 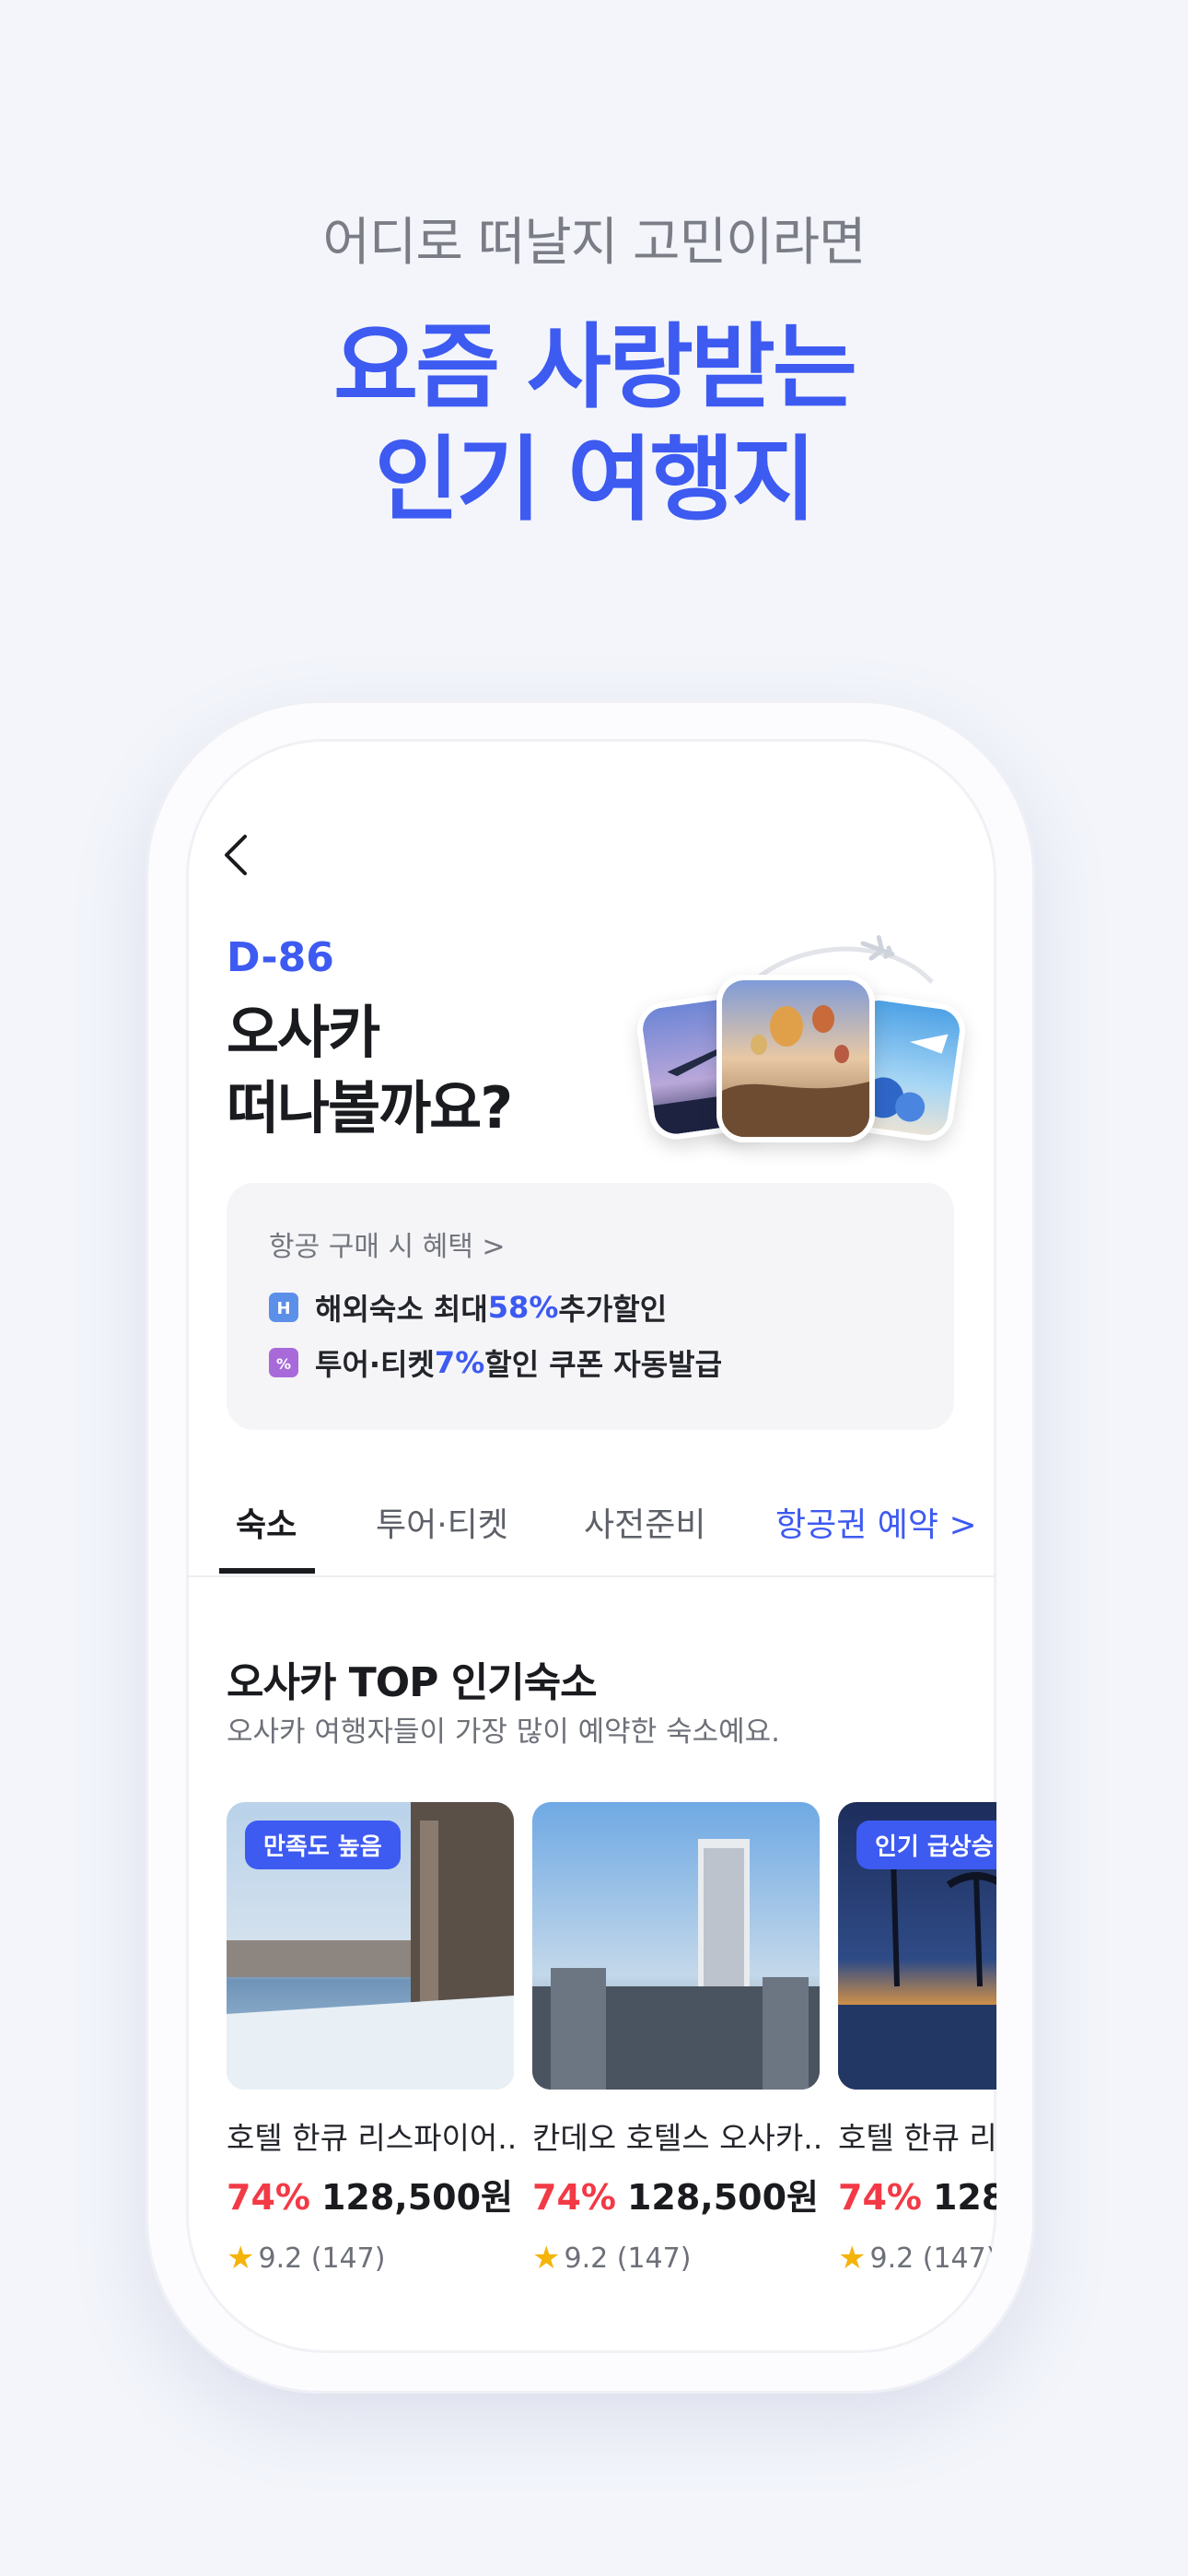 What do you see at coordinates (594, 423) in the screenshot?
I see `hero-title: 요즘 사랑받는 인기 여행지` at bounding box center [594, 423].